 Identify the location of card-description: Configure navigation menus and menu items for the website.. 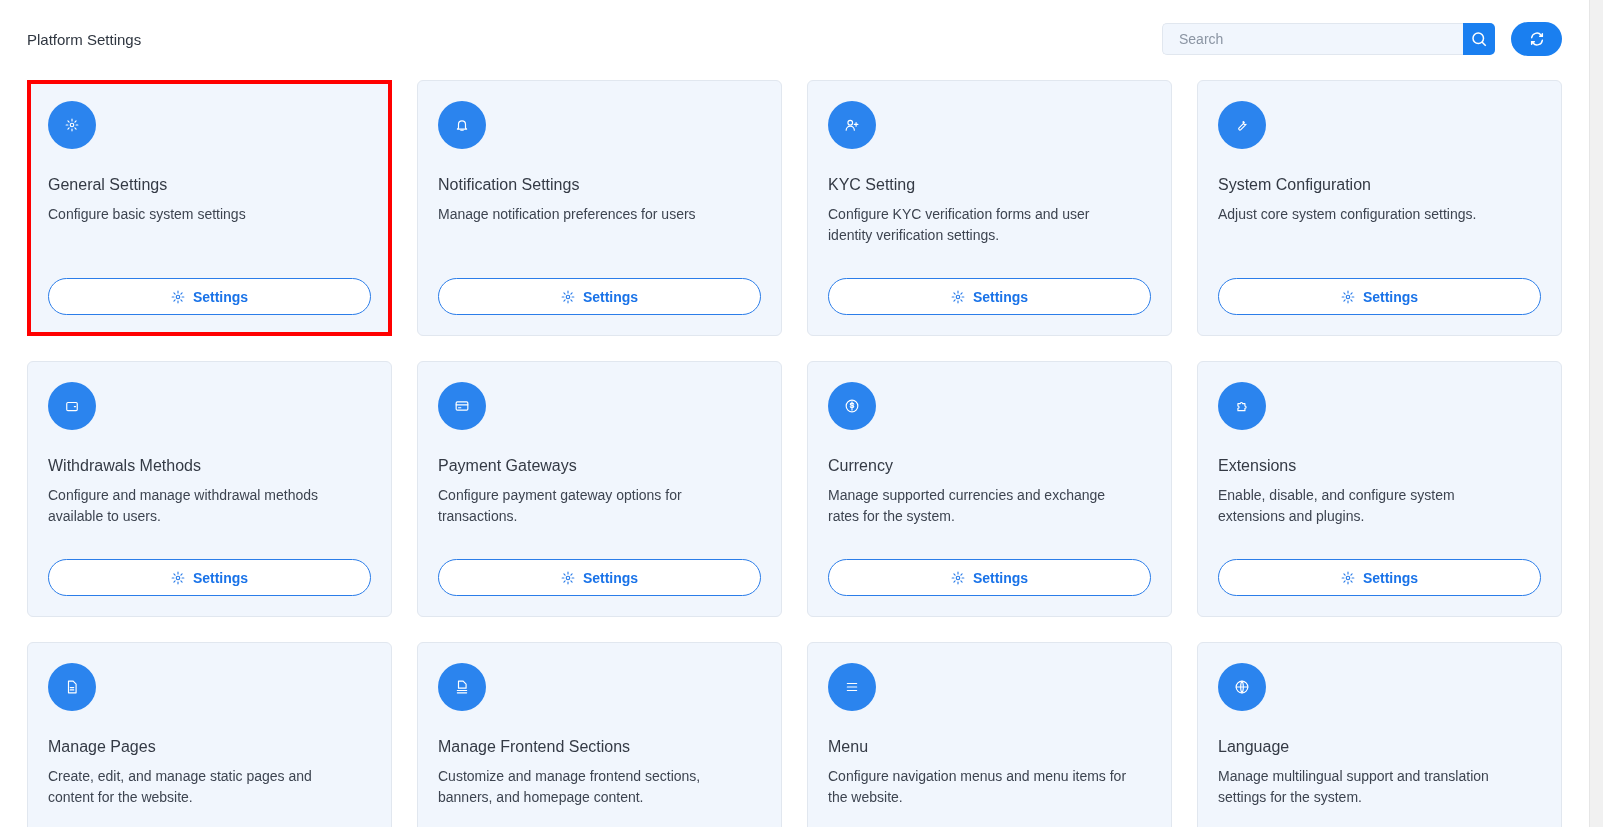
(978, 787).